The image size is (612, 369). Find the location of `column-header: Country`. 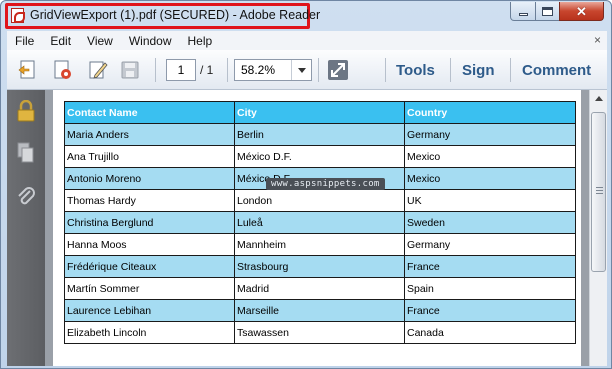

column-header: Country is located at coordinates (490, 112).